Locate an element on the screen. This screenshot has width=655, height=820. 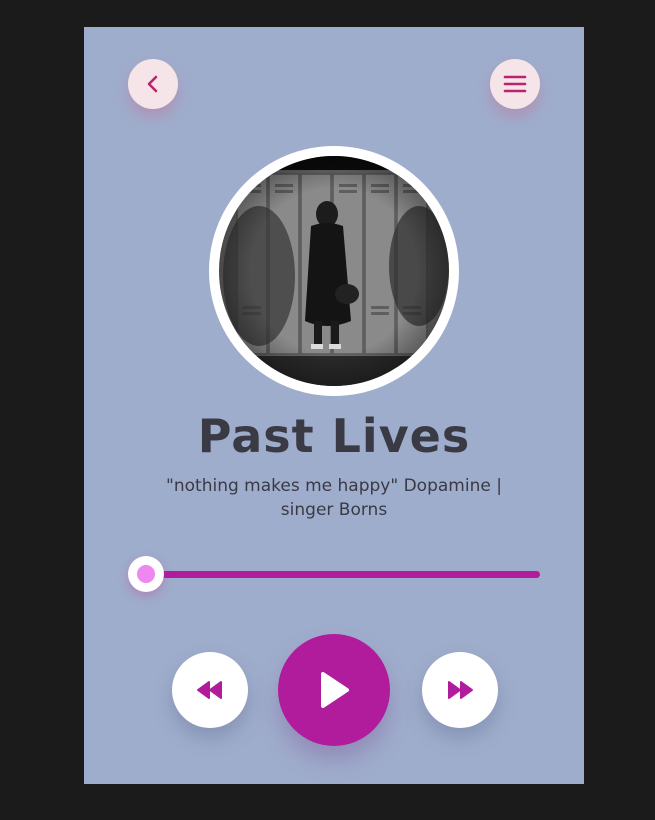
back-button is located at coordinates (153, 84).